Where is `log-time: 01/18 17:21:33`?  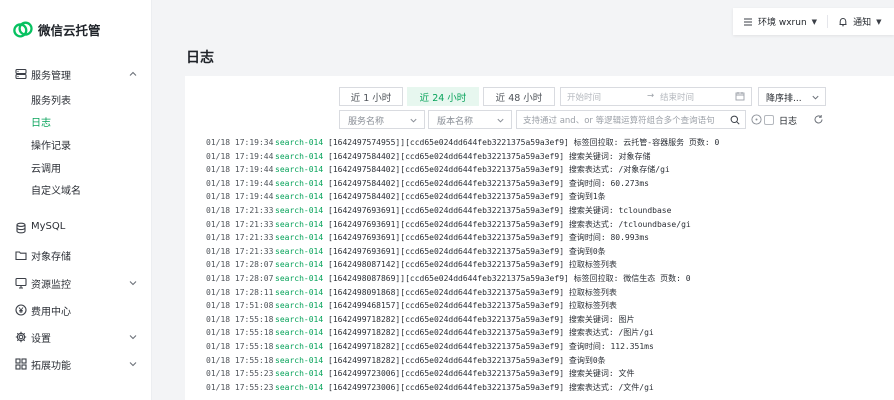
log-time: 01/18 17:21:33 is located at coordinates (240, 251).